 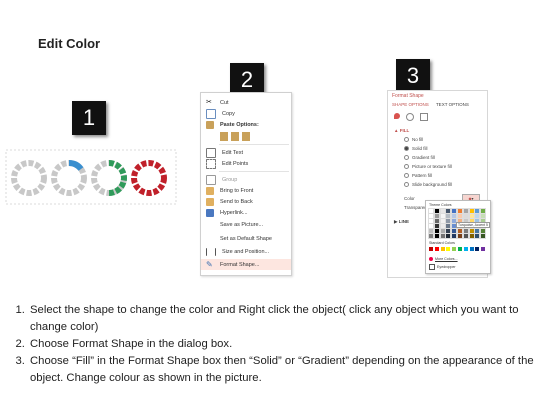 I want to click on menu-item-edit-points: Edit Points, so click(x=246, y=163).